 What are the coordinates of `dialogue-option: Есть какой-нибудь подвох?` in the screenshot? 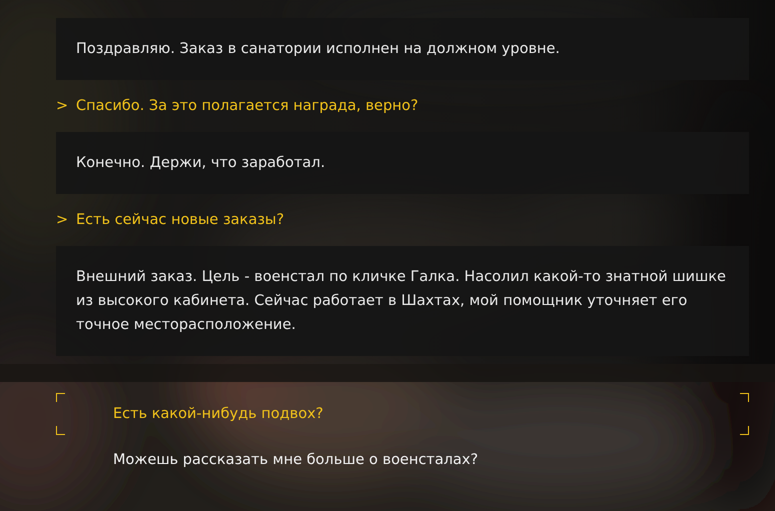 It's located at (402, 414).